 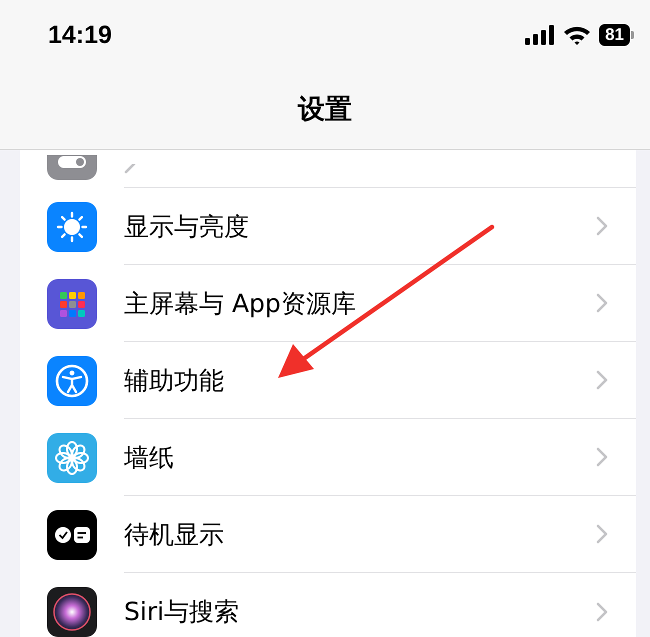 What do you see at coordinates (328, 226) in the screenshot?
I see `settings-row: 显示与亮度` at bounding box center [328, 226].